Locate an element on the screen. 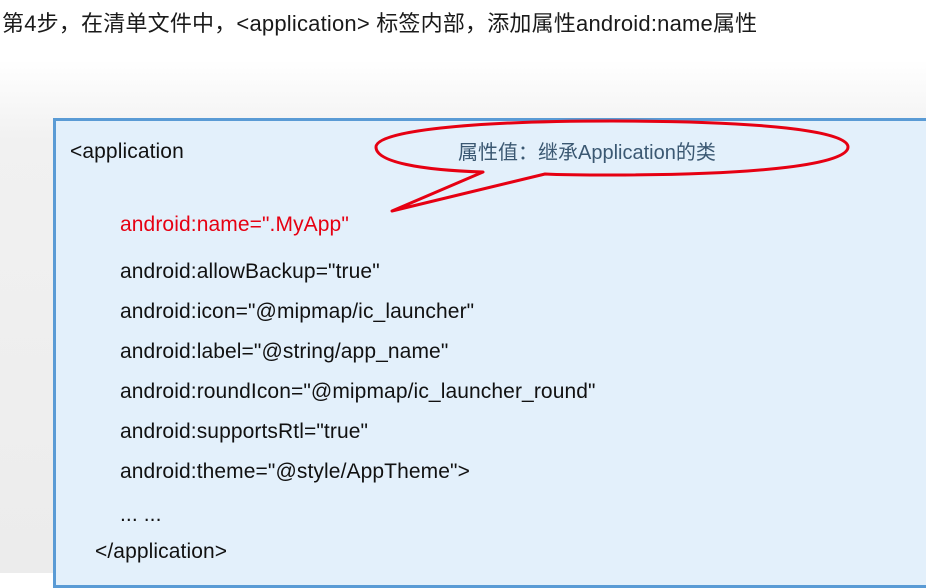 The height and width of the screenshot is (588, 926). code-attr-supportsrtl: android:supportsRtl="true" is located at coordinates (244, 431).